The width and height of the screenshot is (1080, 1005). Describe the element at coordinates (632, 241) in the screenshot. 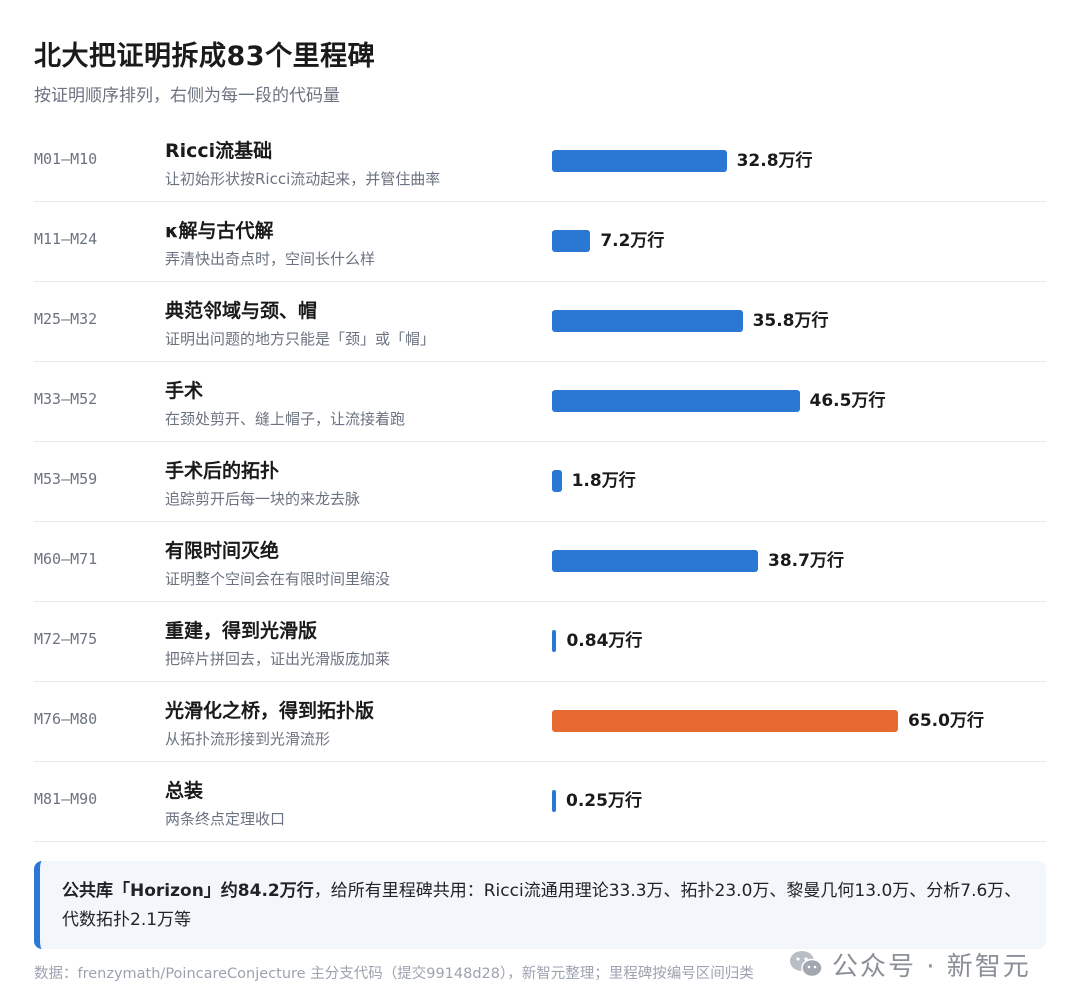

I see `code-size-value-label: 7.2万行` at that location.